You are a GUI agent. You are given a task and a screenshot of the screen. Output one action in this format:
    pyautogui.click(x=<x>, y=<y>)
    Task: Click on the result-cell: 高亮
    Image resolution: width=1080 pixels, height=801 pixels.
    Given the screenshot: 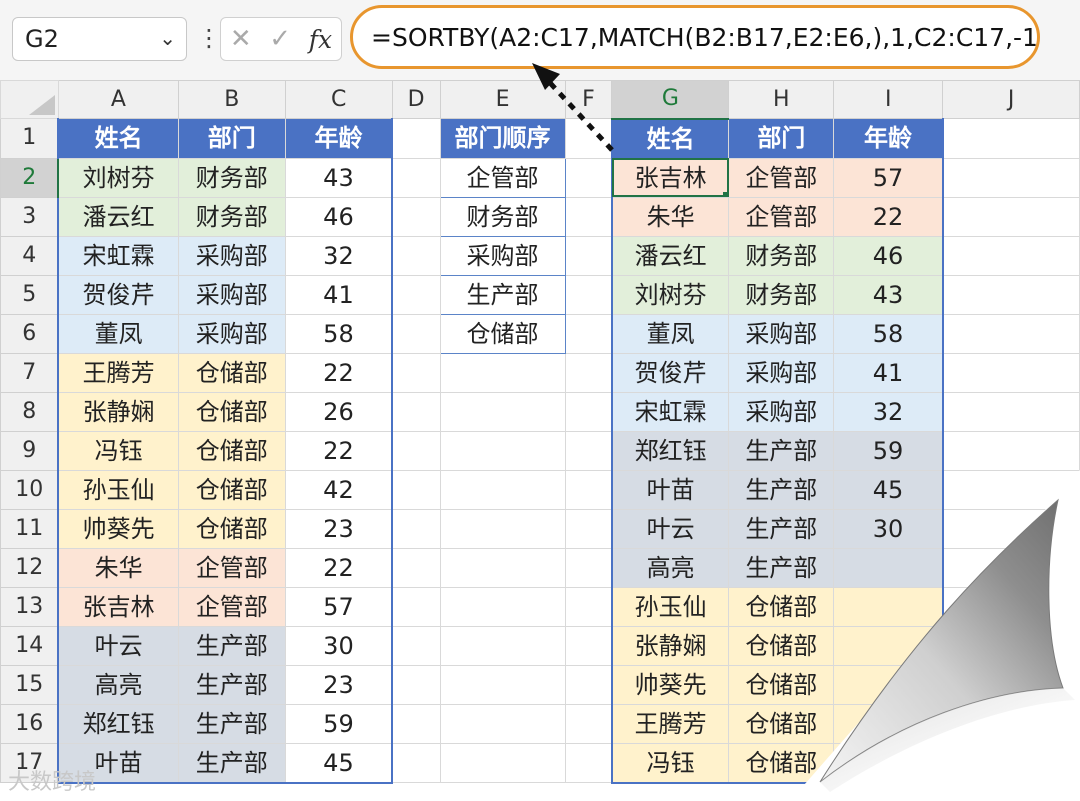 What is the action you would take?
    pyautogui.click(x=670, y=567)
    